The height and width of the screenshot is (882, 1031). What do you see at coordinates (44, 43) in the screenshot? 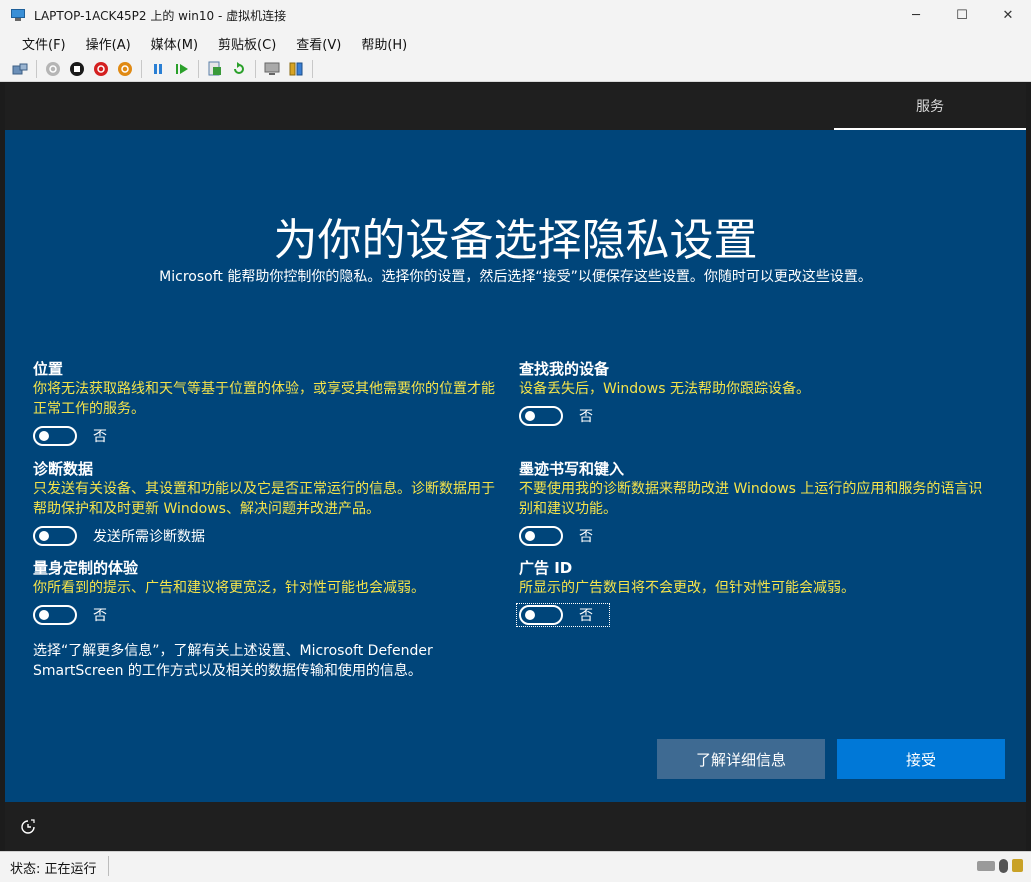
I see `menu-file: 文件(F)` at bounding box center [44, 43].